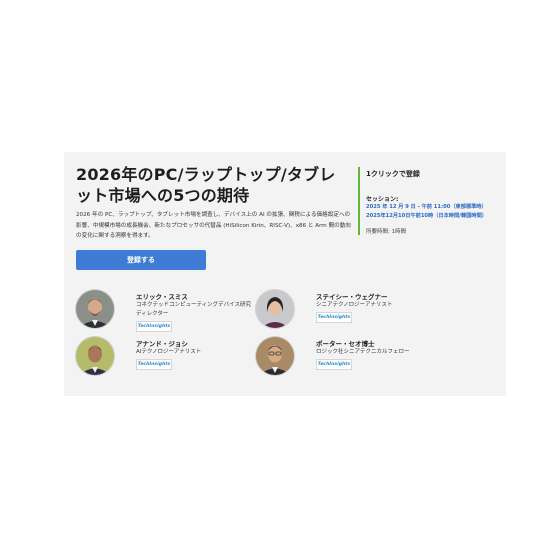 Image resolution: width=560 pixels, height=560 pixels. I want to click on speaker-name: ポーター・セオ博士, so click(345, 344).